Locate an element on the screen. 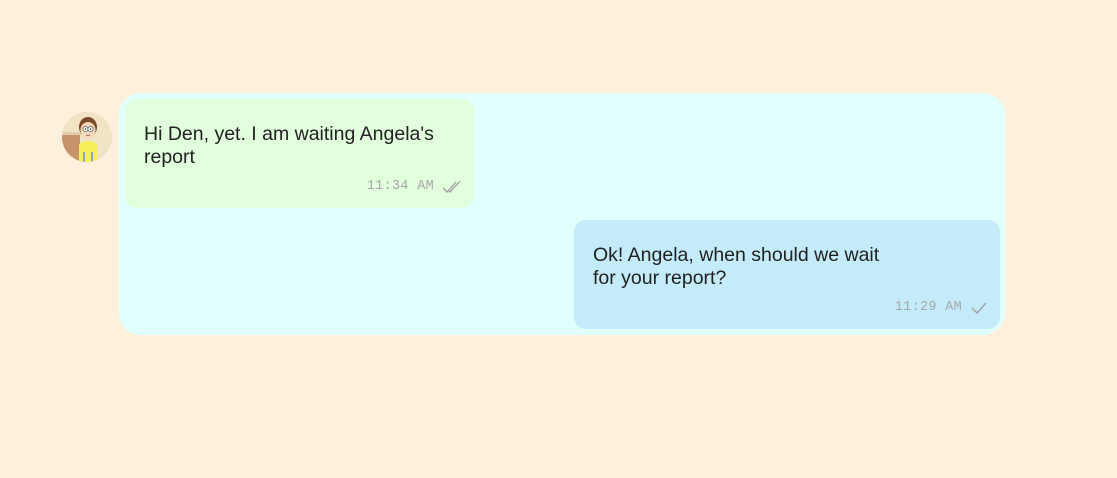 The height and width of the screenshot is (478, 1117). single-check-icon is located at coordinates (979, 308).